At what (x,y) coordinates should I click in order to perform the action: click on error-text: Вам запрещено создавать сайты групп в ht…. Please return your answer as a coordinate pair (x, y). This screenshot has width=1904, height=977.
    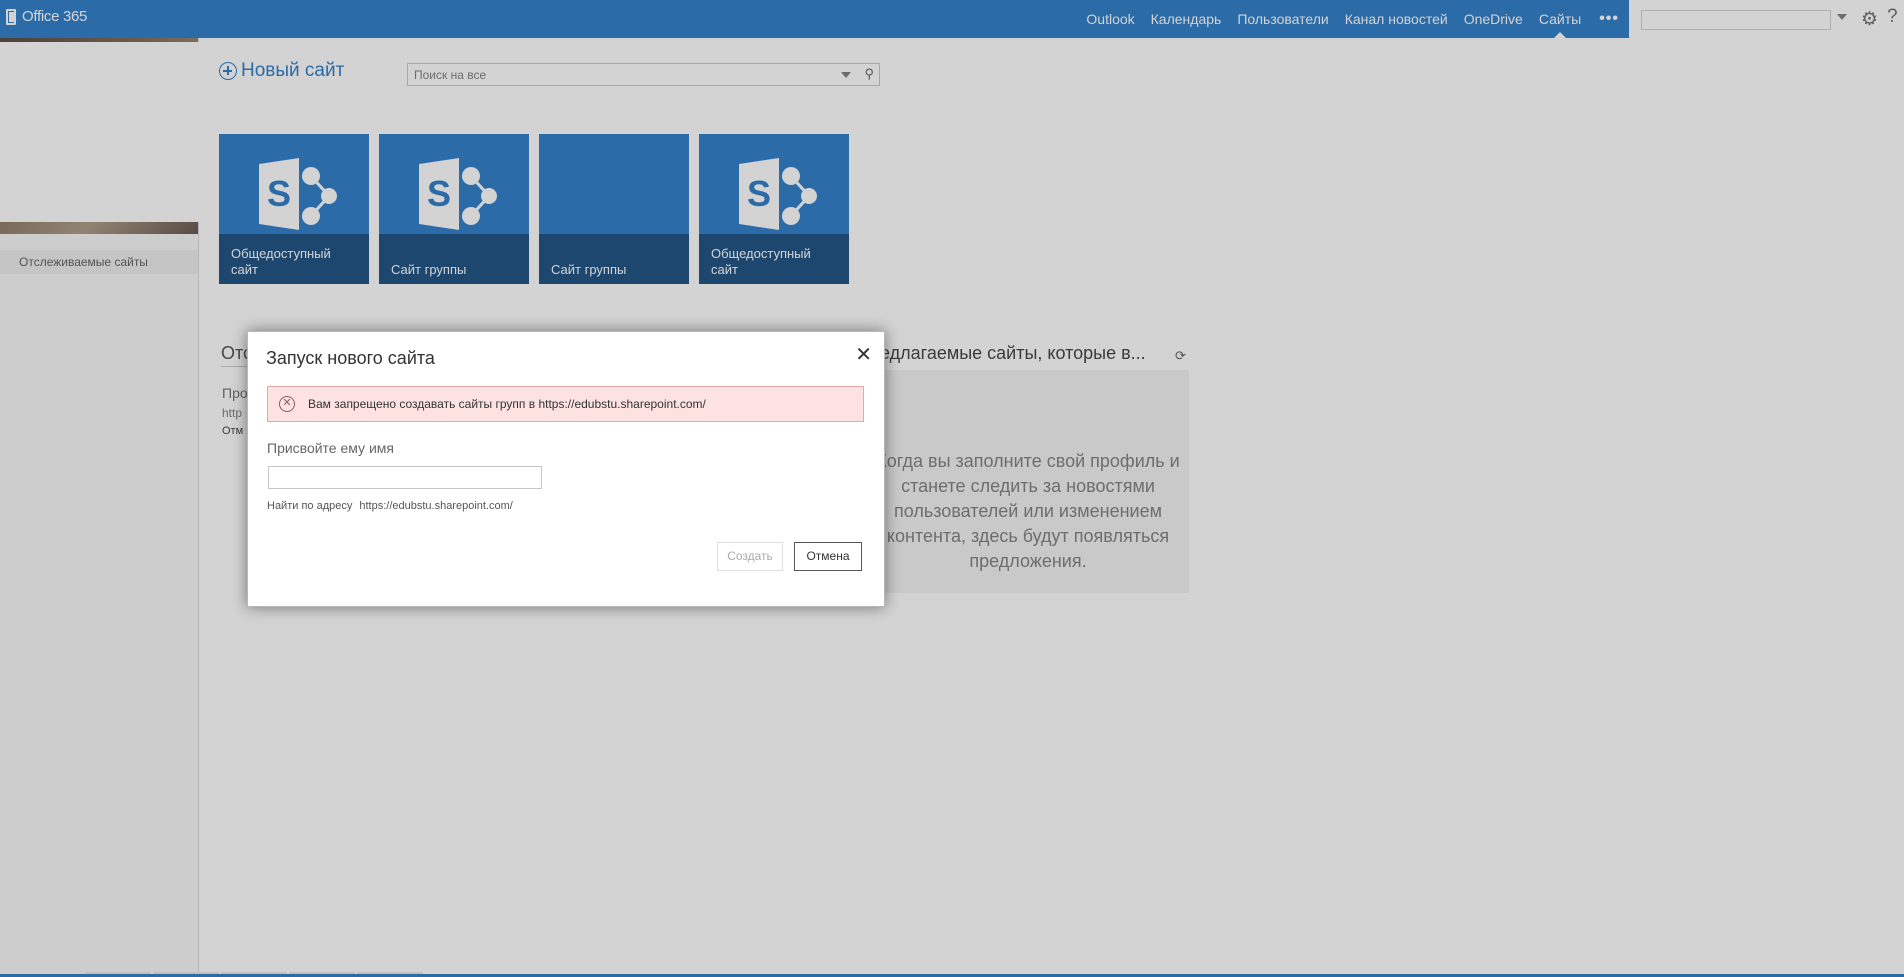
    Looking at the image, I should click on (507, 404).